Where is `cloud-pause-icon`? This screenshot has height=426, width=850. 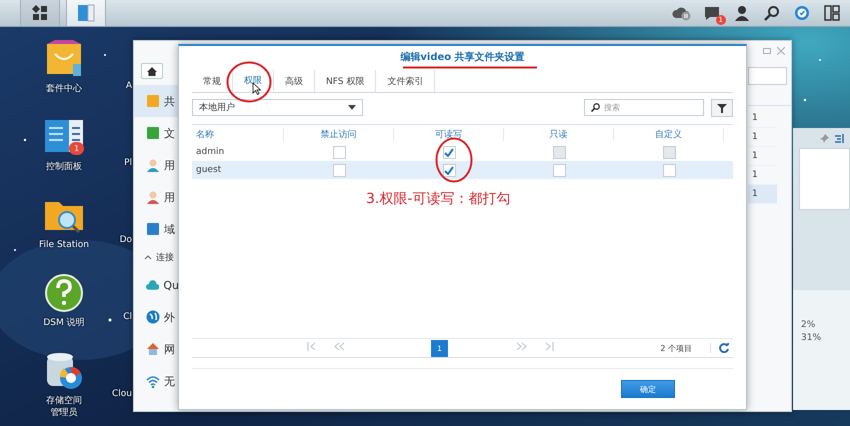
cloud-pause-icon is located at coordinates (682, 13).